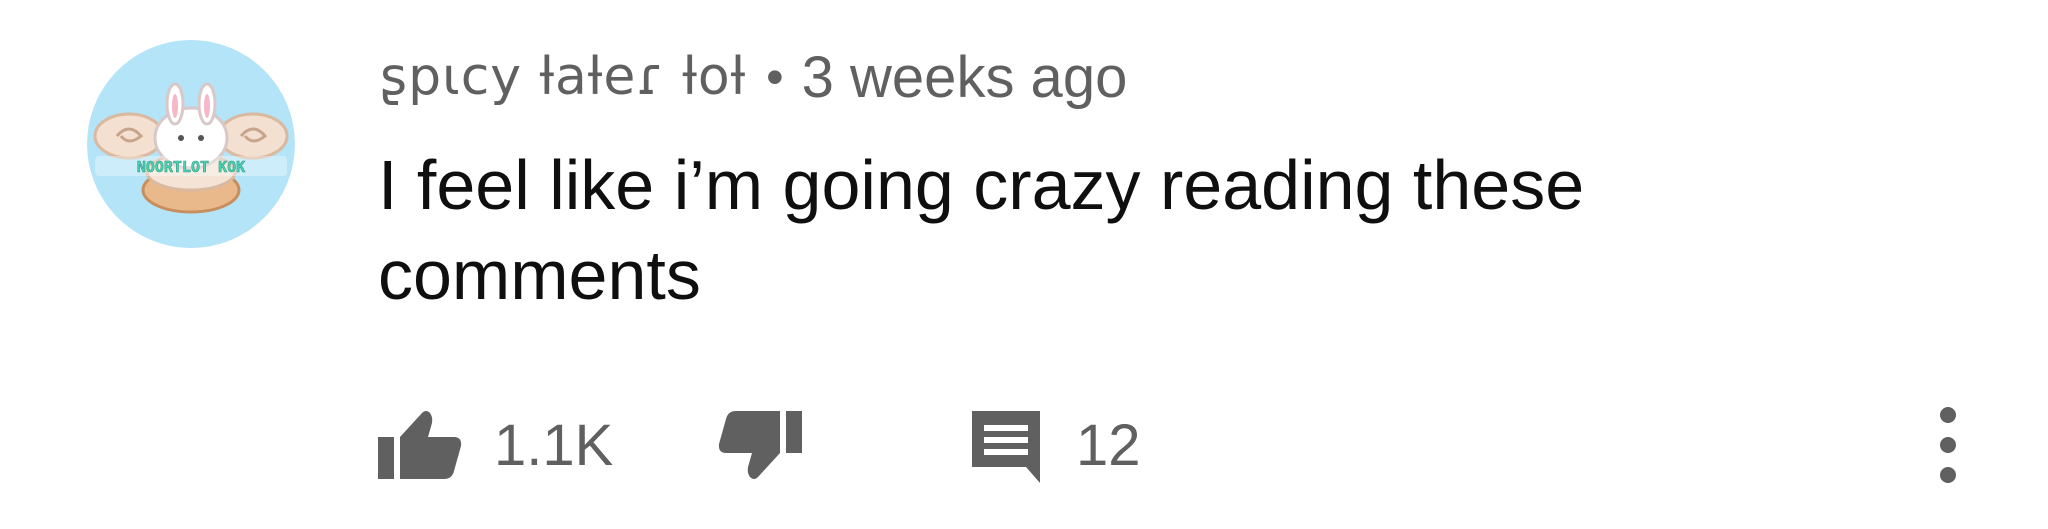  Describe the element at coordinates (420, 445) in the screenshot. I see `thumbs-up-icon` at that location.